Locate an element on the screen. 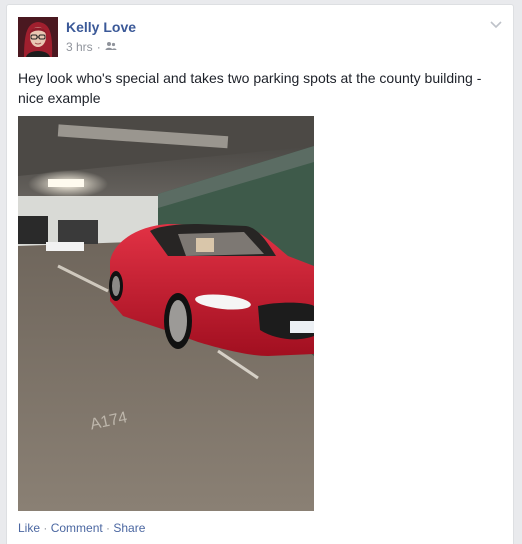  post-actions: Like · Comment · Share is located at coordinates (81, 528).